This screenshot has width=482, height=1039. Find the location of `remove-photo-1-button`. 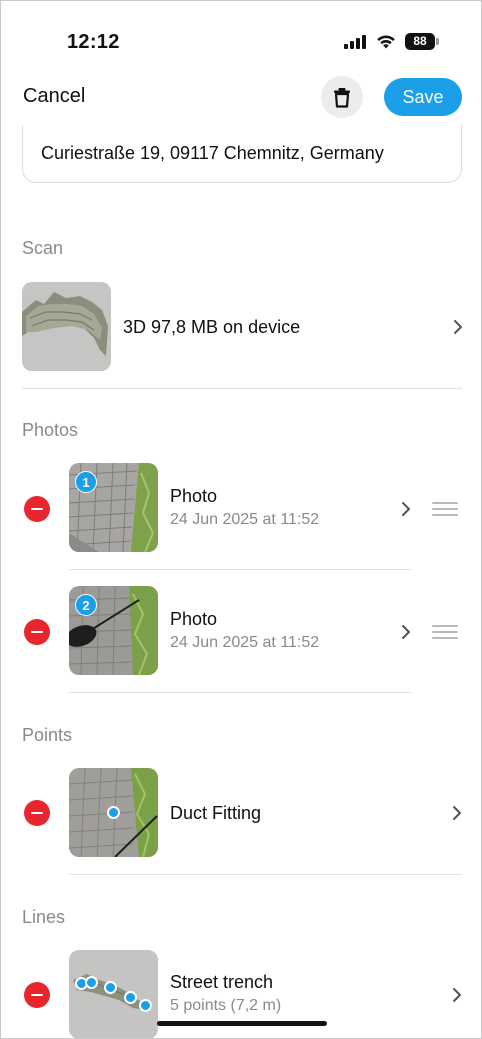

remove-photo-1-button is located at coordinates (37, 509).